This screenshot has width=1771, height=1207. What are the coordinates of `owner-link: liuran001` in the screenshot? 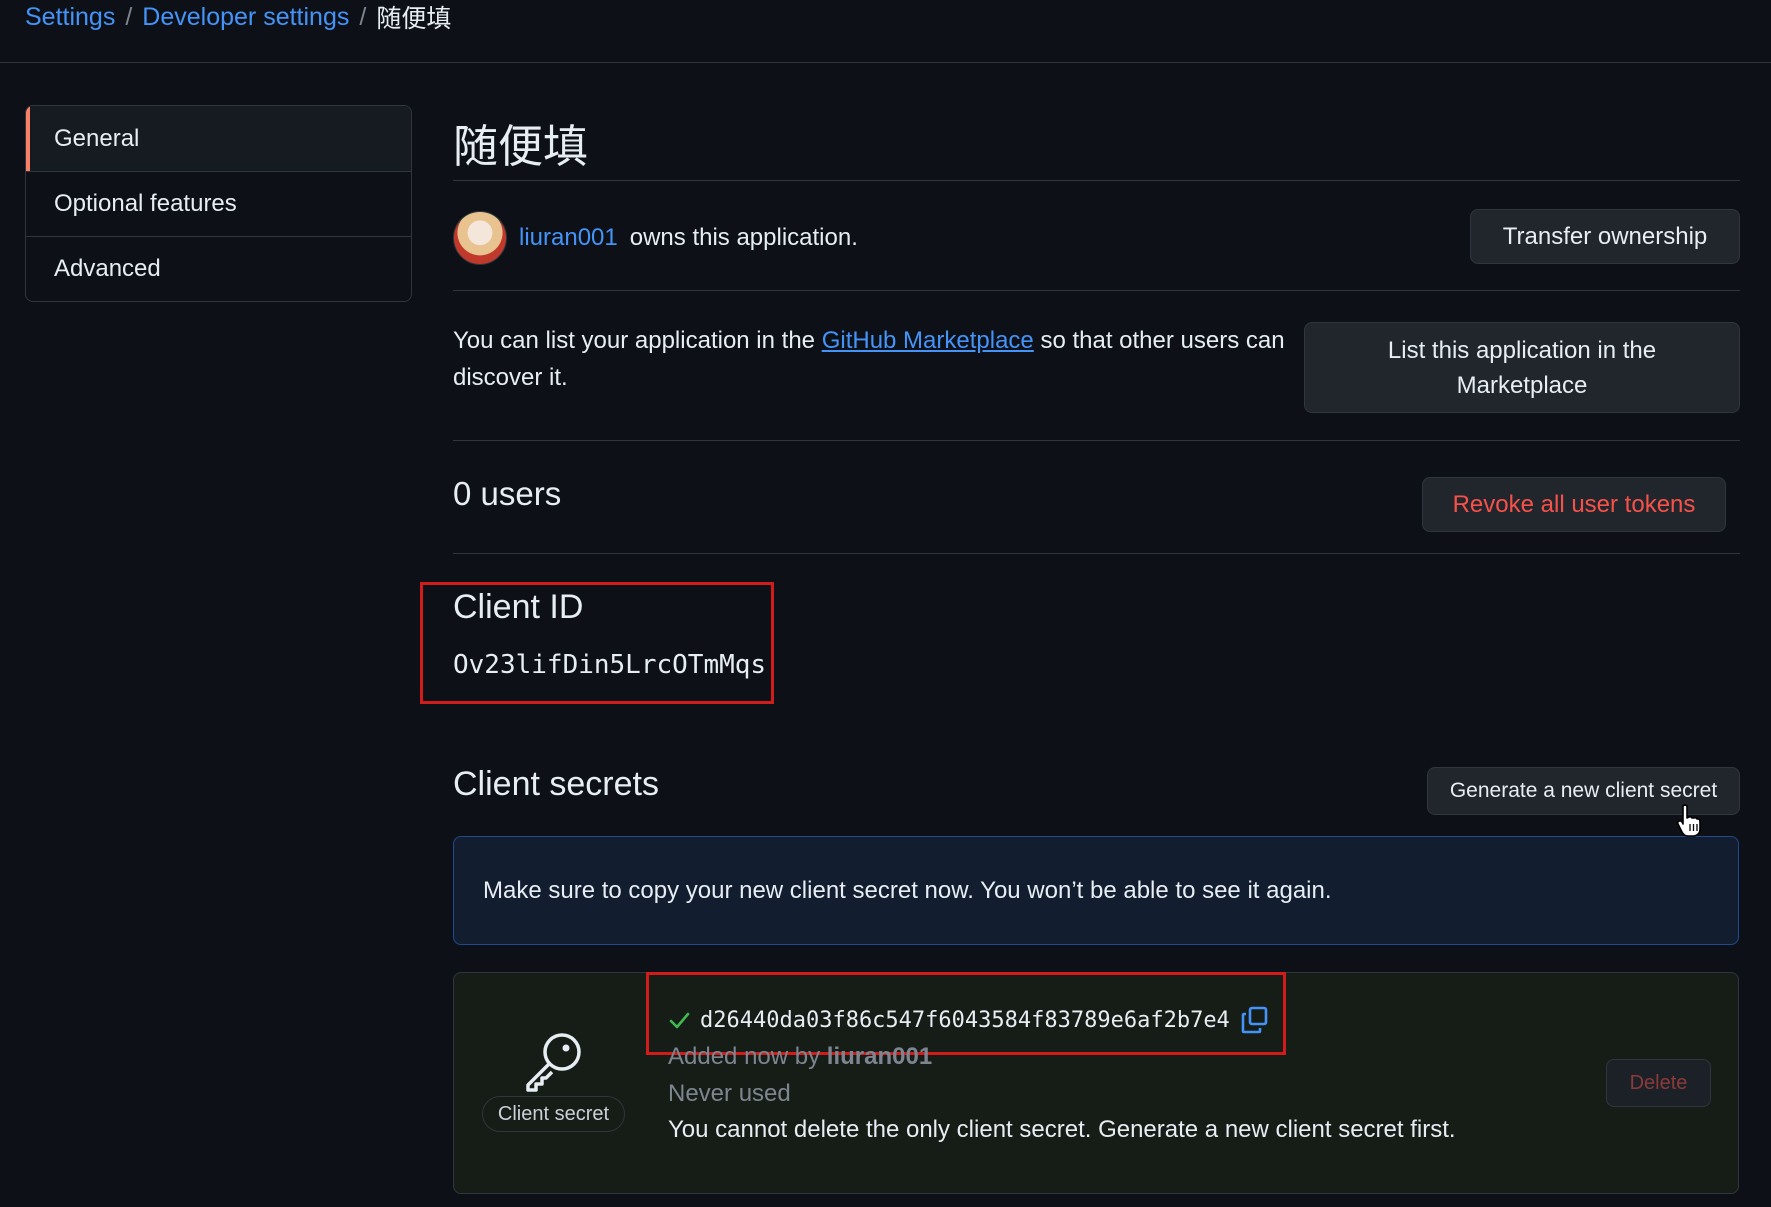 It's located at (568, 238).